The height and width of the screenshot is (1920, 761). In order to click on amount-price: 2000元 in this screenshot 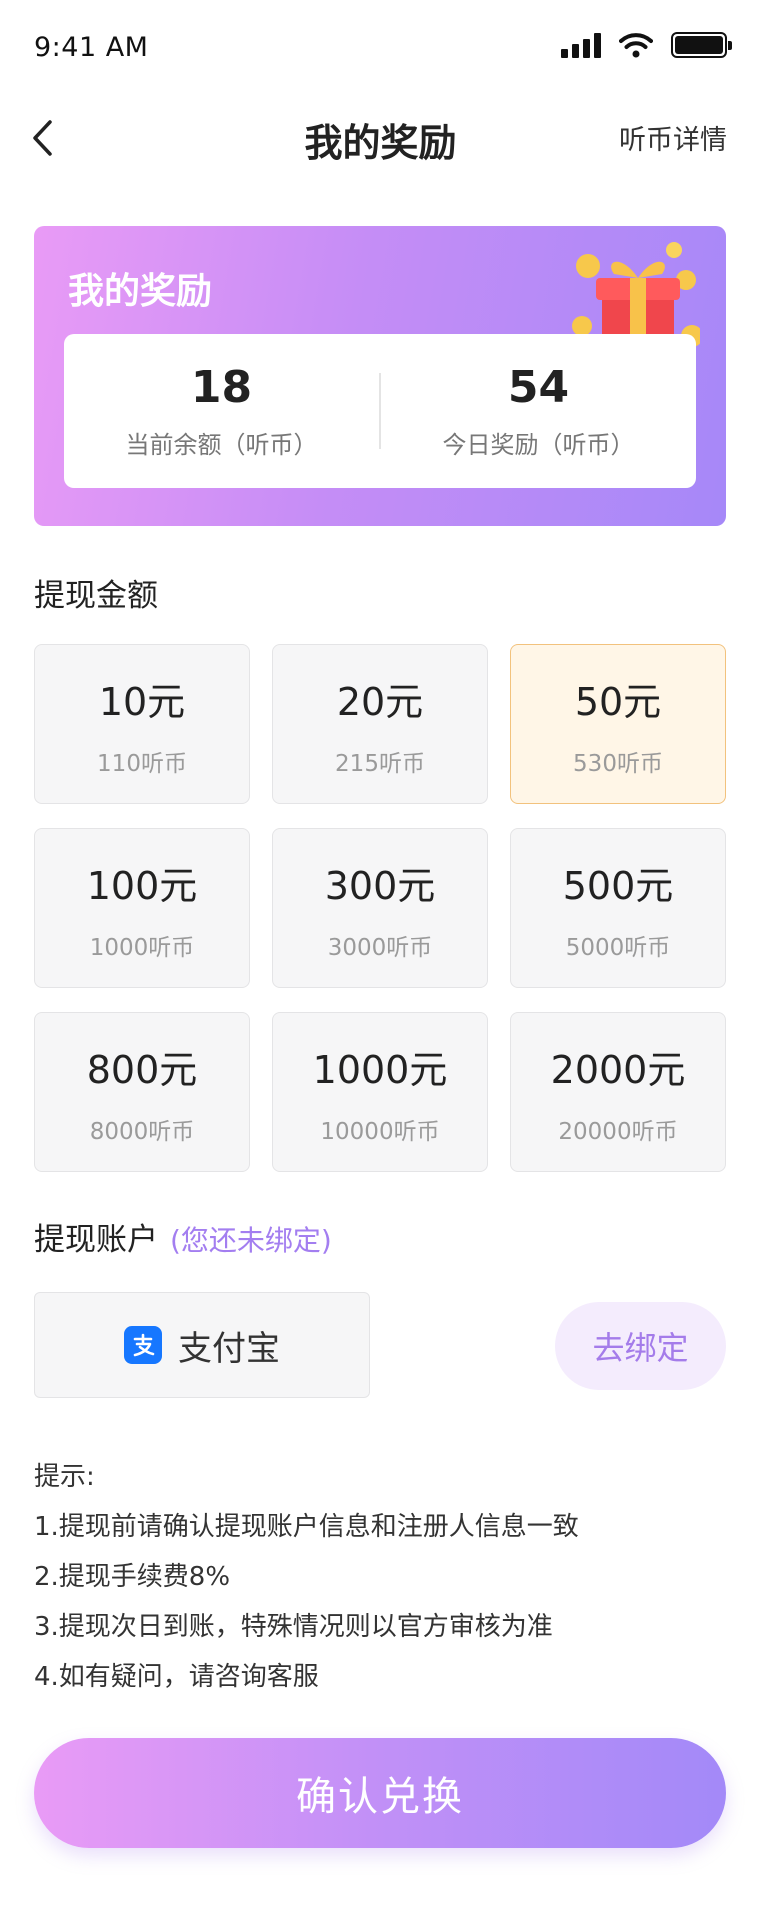, I will do `click(618, 1069)`.